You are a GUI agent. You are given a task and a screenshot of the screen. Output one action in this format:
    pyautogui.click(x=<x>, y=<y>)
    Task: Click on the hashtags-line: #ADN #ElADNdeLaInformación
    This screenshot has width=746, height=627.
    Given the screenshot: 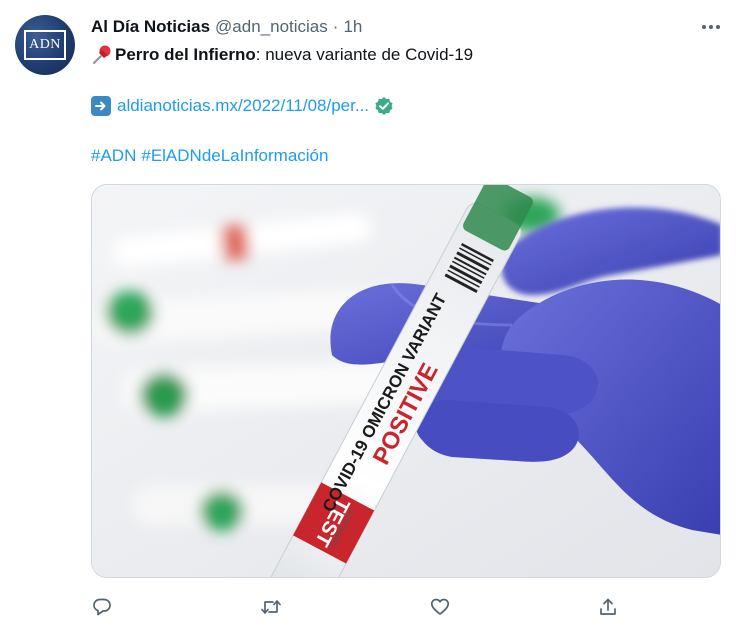 What is the action you would take?
    pyautogui.click(x=209, y=156)
    